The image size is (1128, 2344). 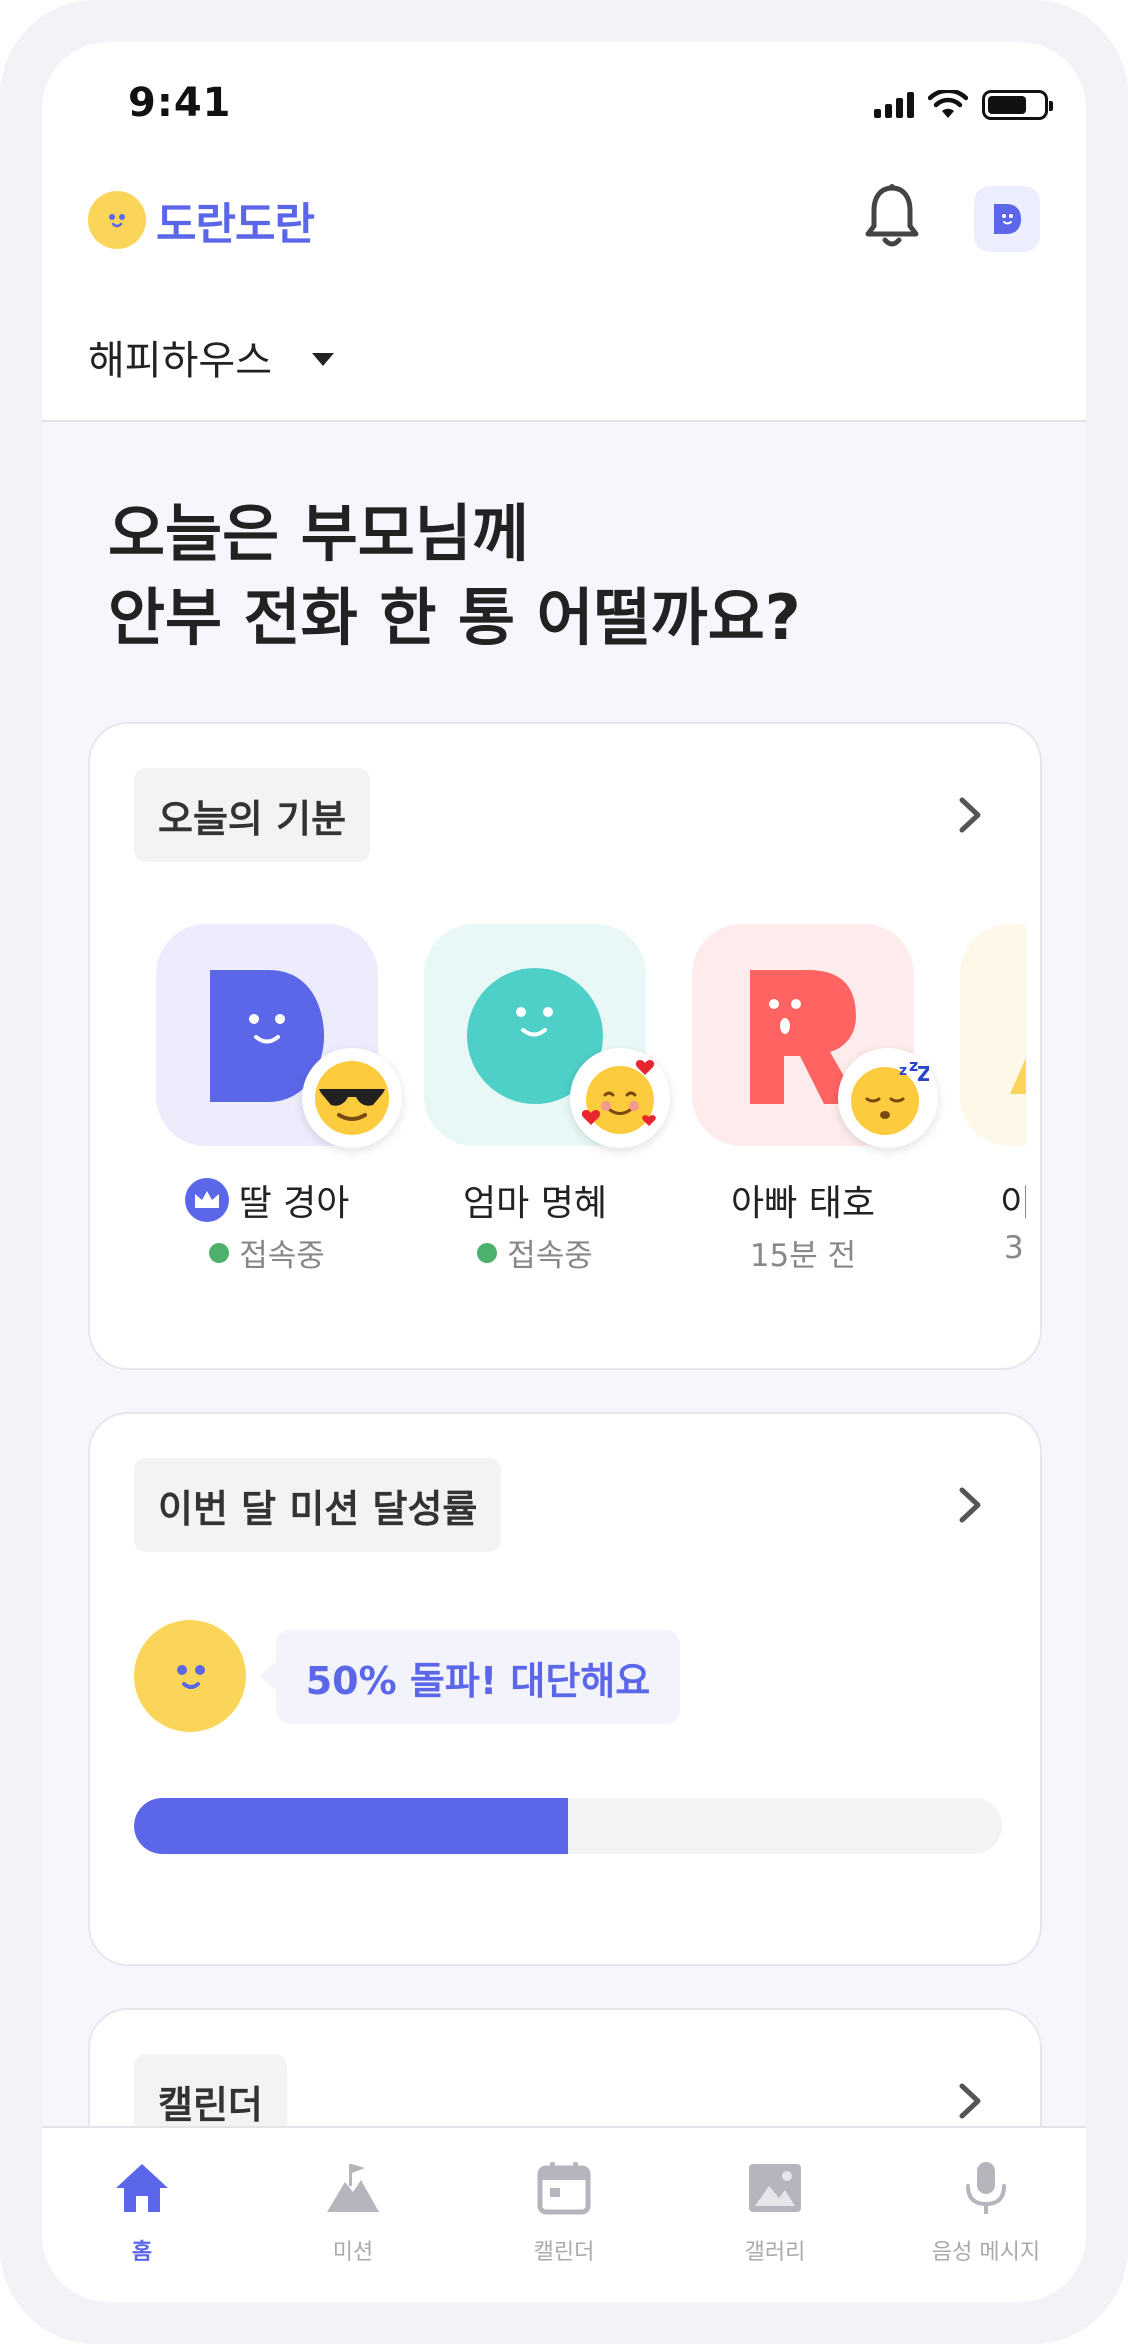 What do you see at coordinates (993, 1248) in the screenshot?
I see `member-status-row: 3` at bounding box center [993, 1248].